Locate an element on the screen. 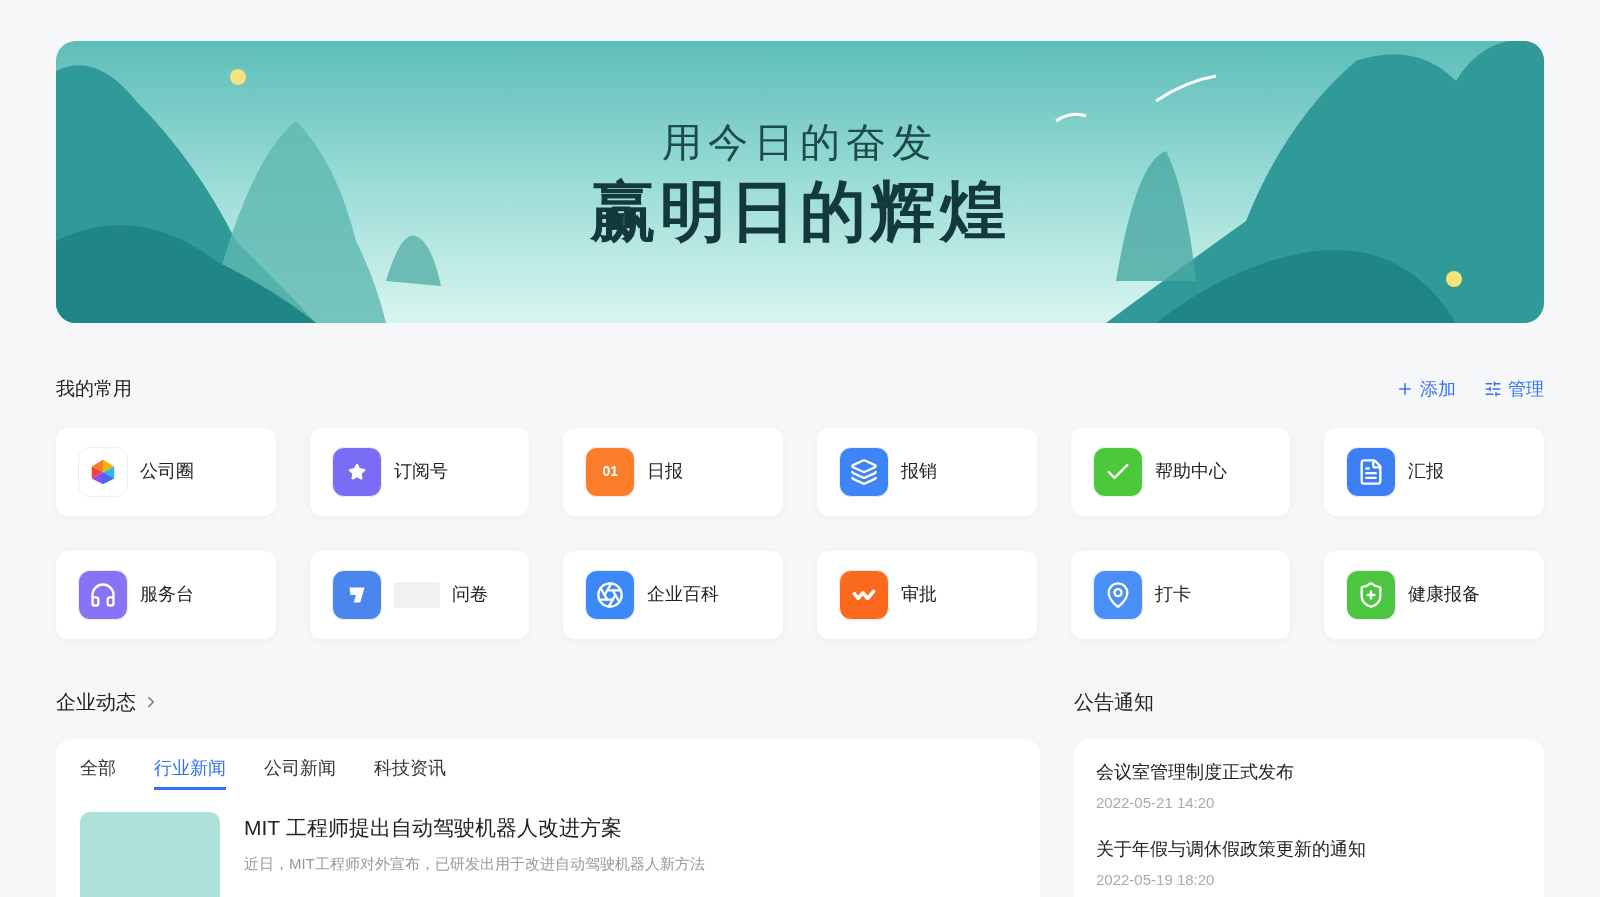 This screenshot has height=897, width=1600. action-icon is located at coordinates (1493, 389).